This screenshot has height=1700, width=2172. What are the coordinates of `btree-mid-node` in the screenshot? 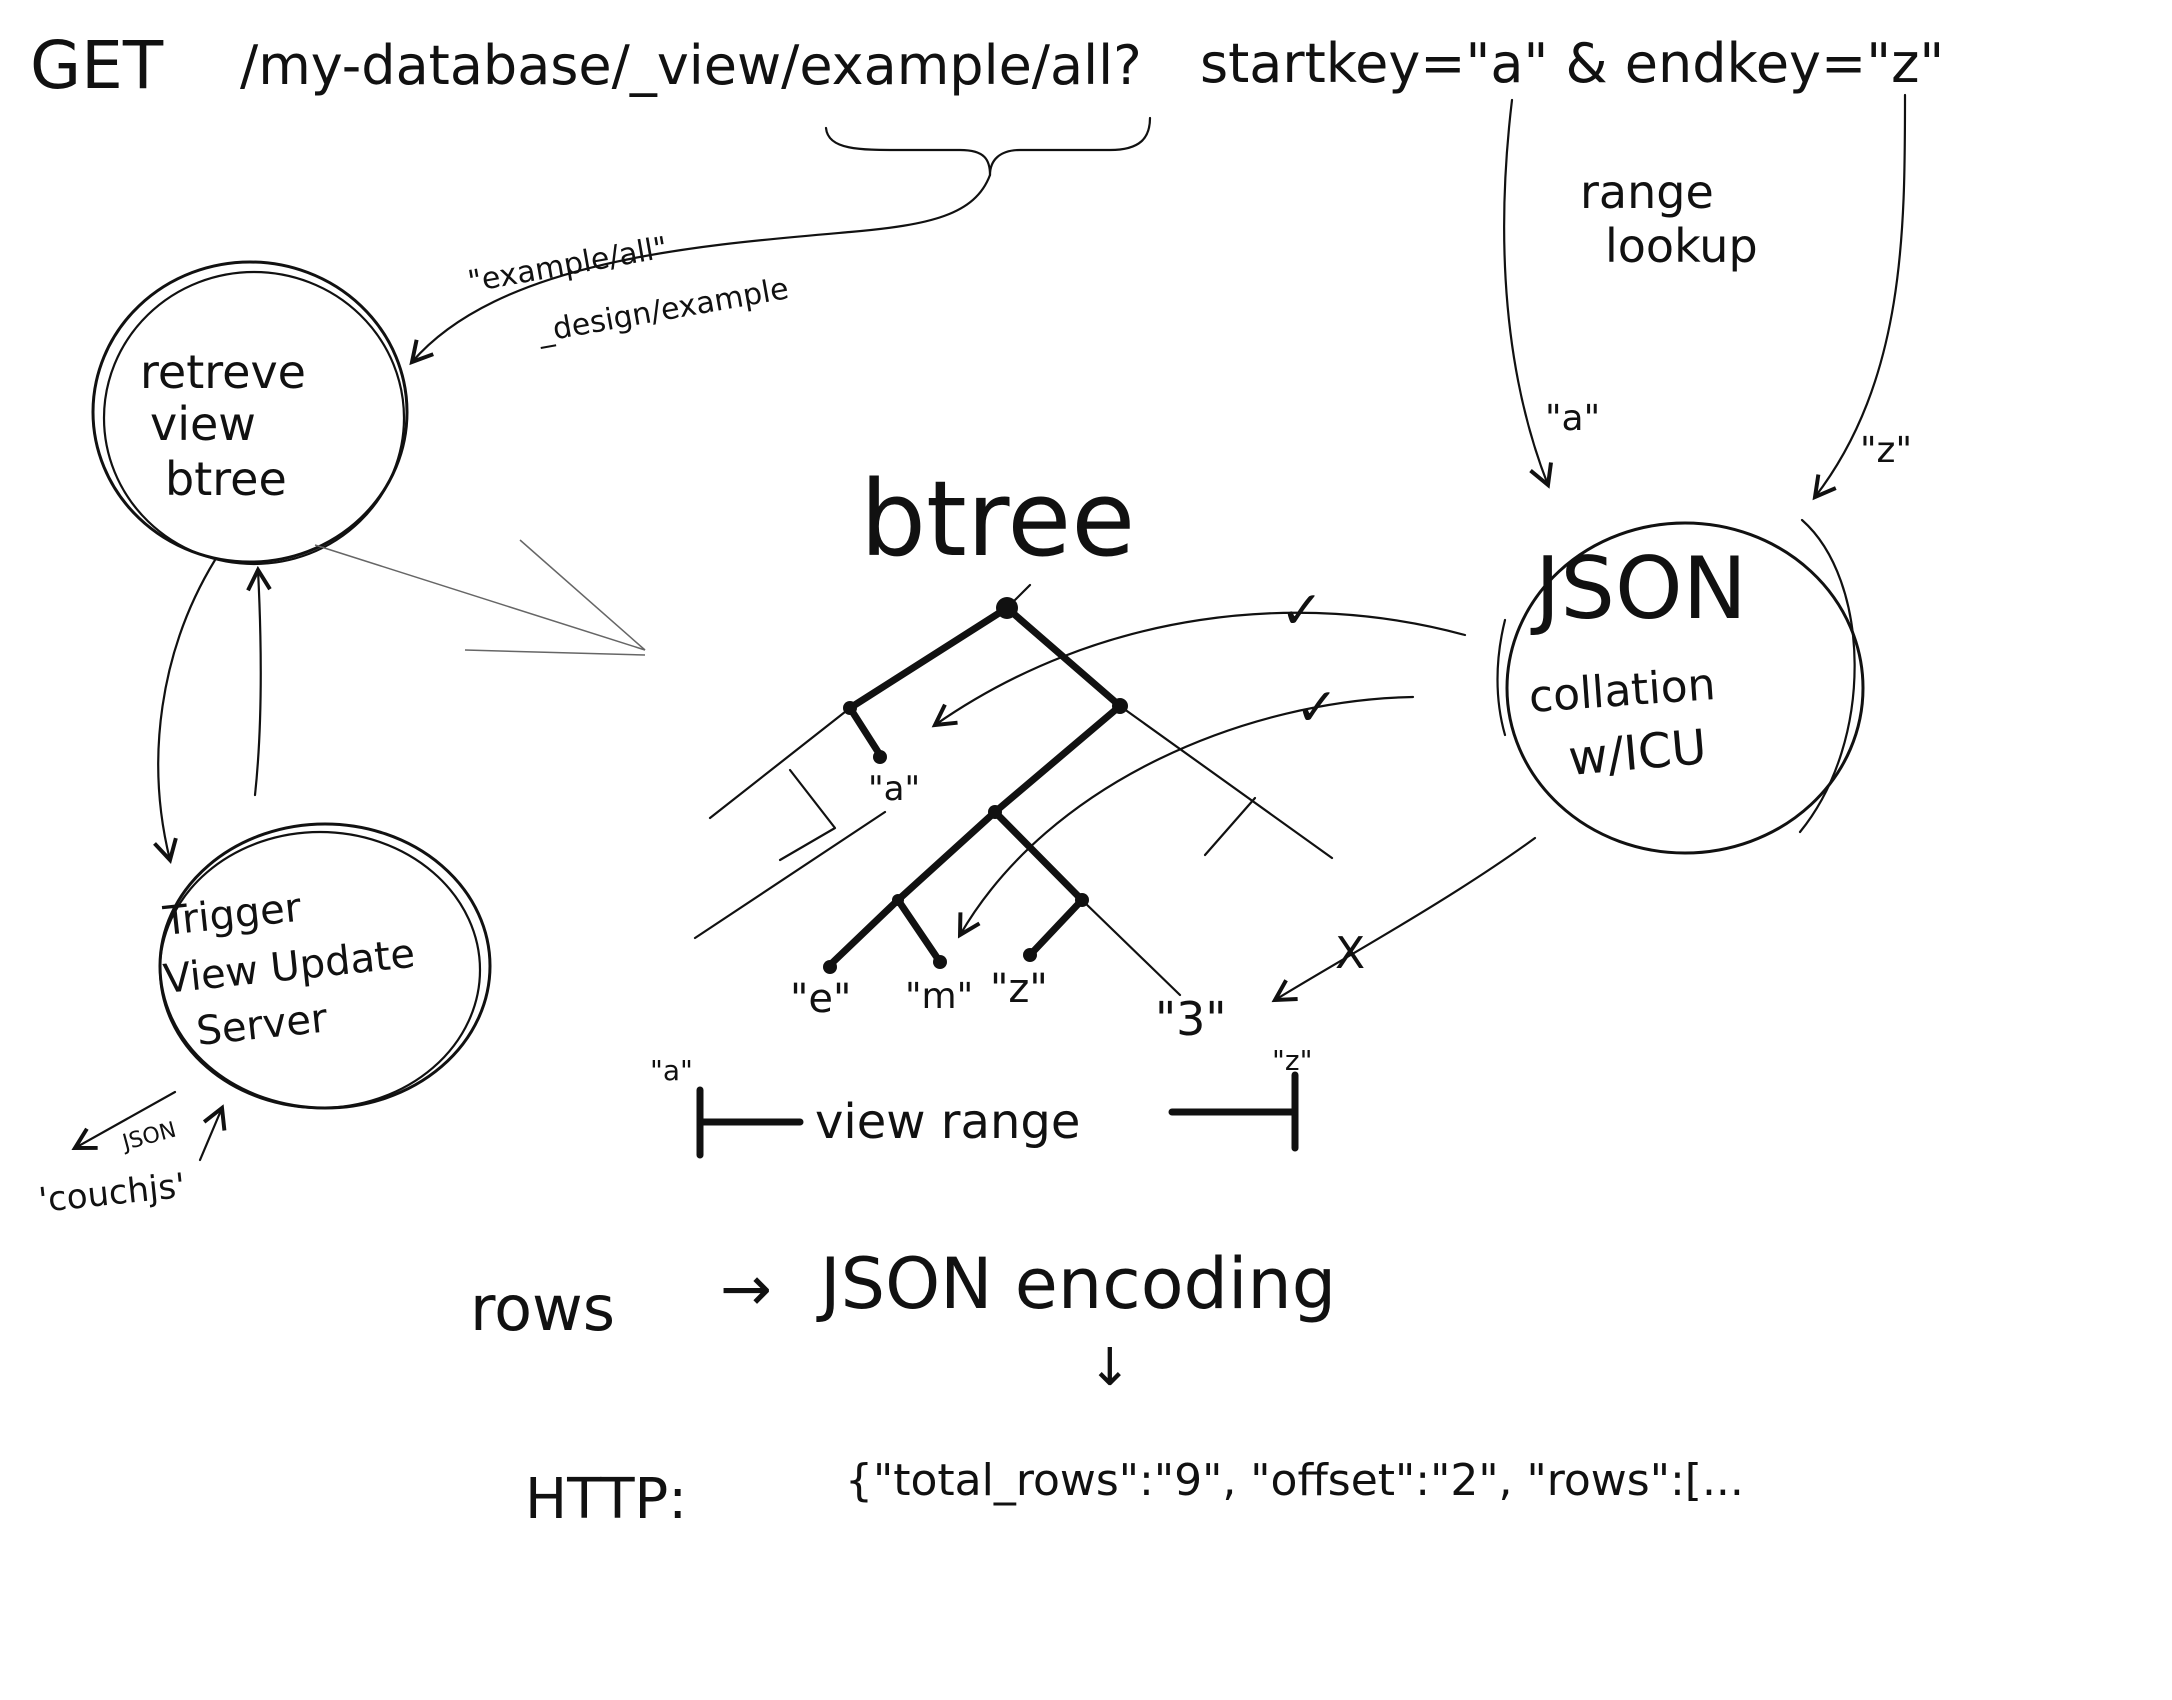 It's located at (995, 812).